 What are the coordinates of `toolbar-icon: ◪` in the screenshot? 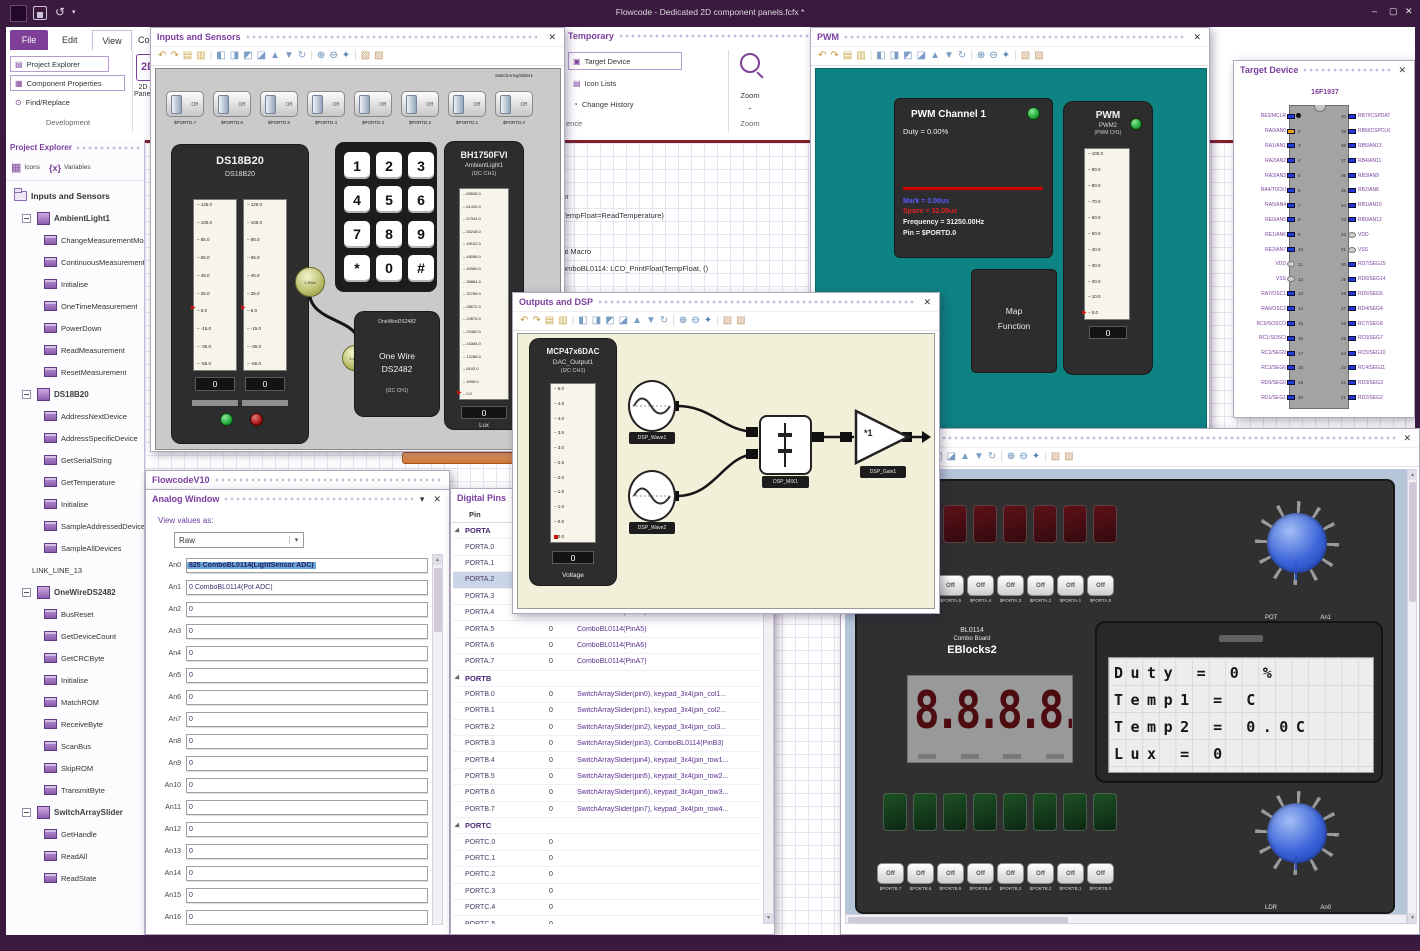 It's located at (951, 457).